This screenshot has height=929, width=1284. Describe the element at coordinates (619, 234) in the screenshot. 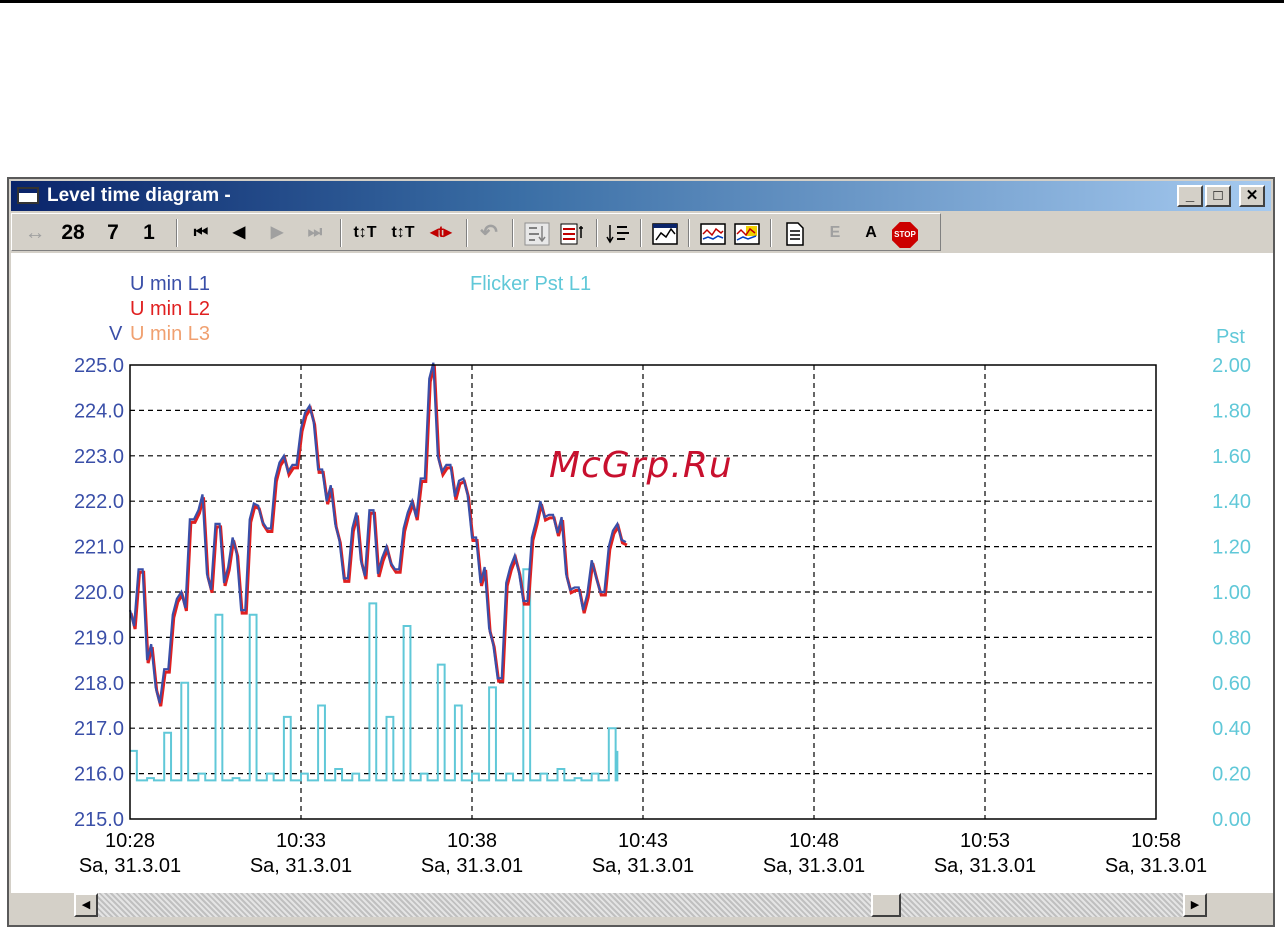

I see `sort-az-icon` at that location.